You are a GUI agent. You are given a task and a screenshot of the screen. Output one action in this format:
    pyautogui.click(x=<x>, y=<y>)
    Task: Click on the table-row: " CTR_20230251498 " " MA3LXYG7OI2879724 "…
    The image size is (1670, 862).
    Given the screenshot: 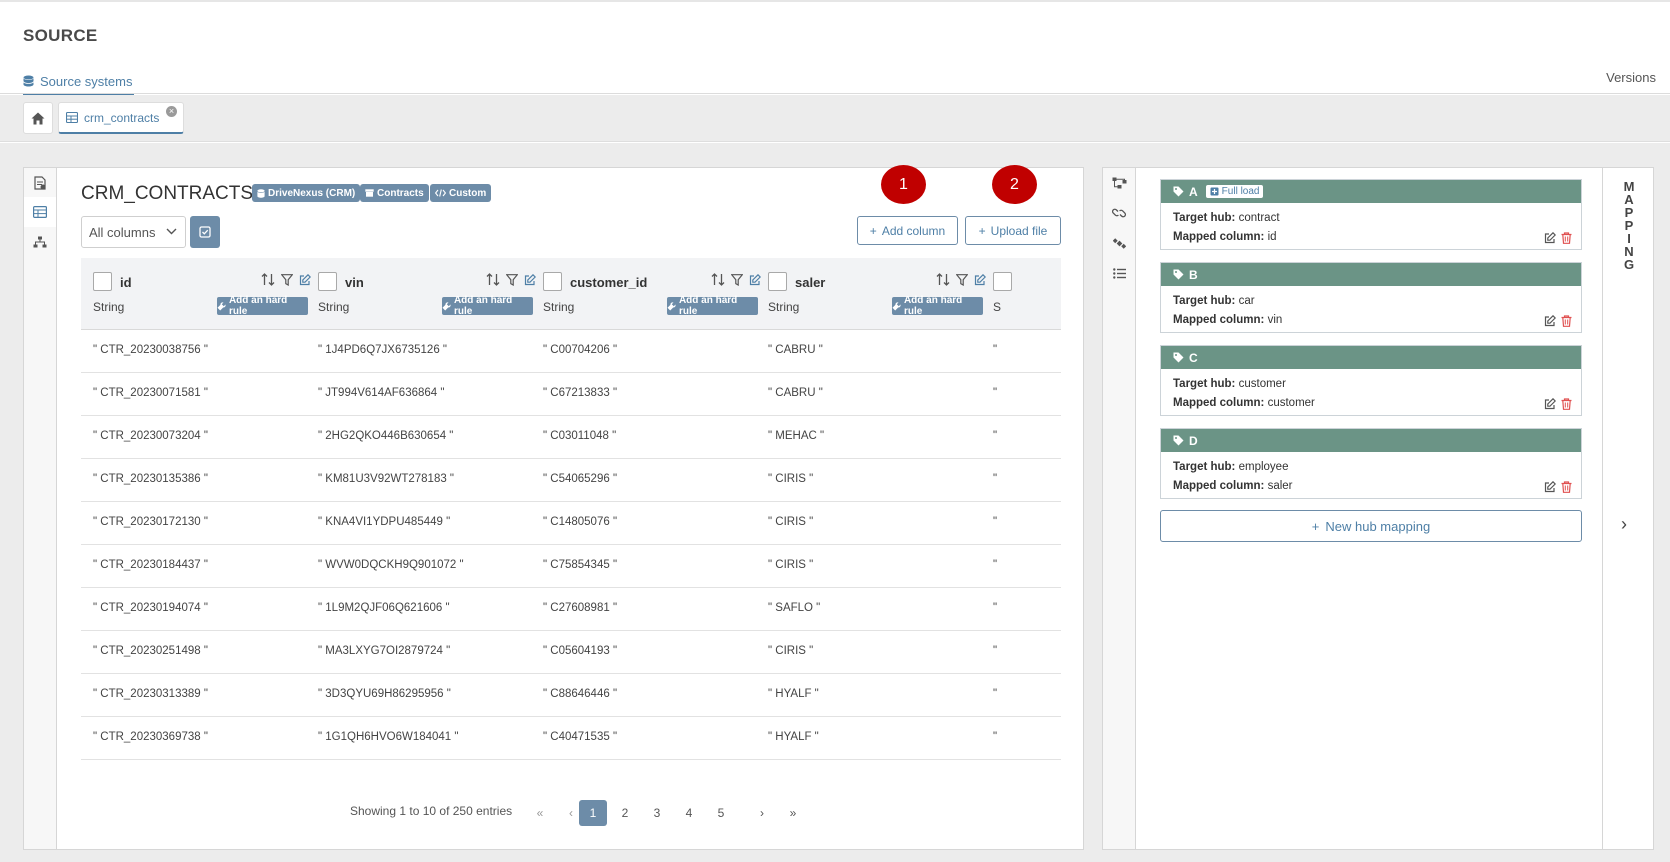 What is the action you would take?
    pyautogui.click(x=571, y=652)
    